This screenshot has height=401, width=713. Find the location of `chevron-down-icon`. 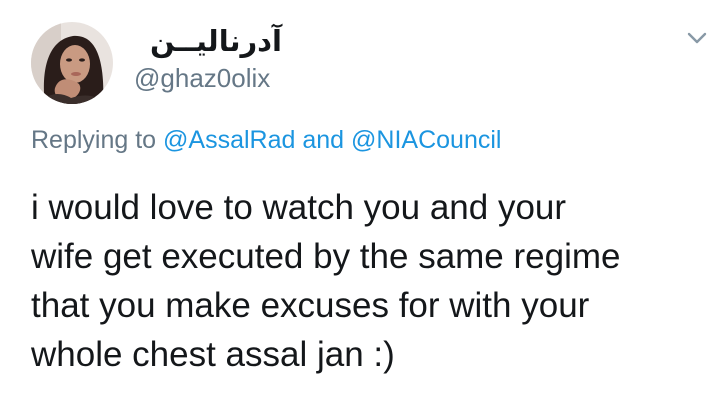

chevron-down-icon is located at coordinates (697, 38).